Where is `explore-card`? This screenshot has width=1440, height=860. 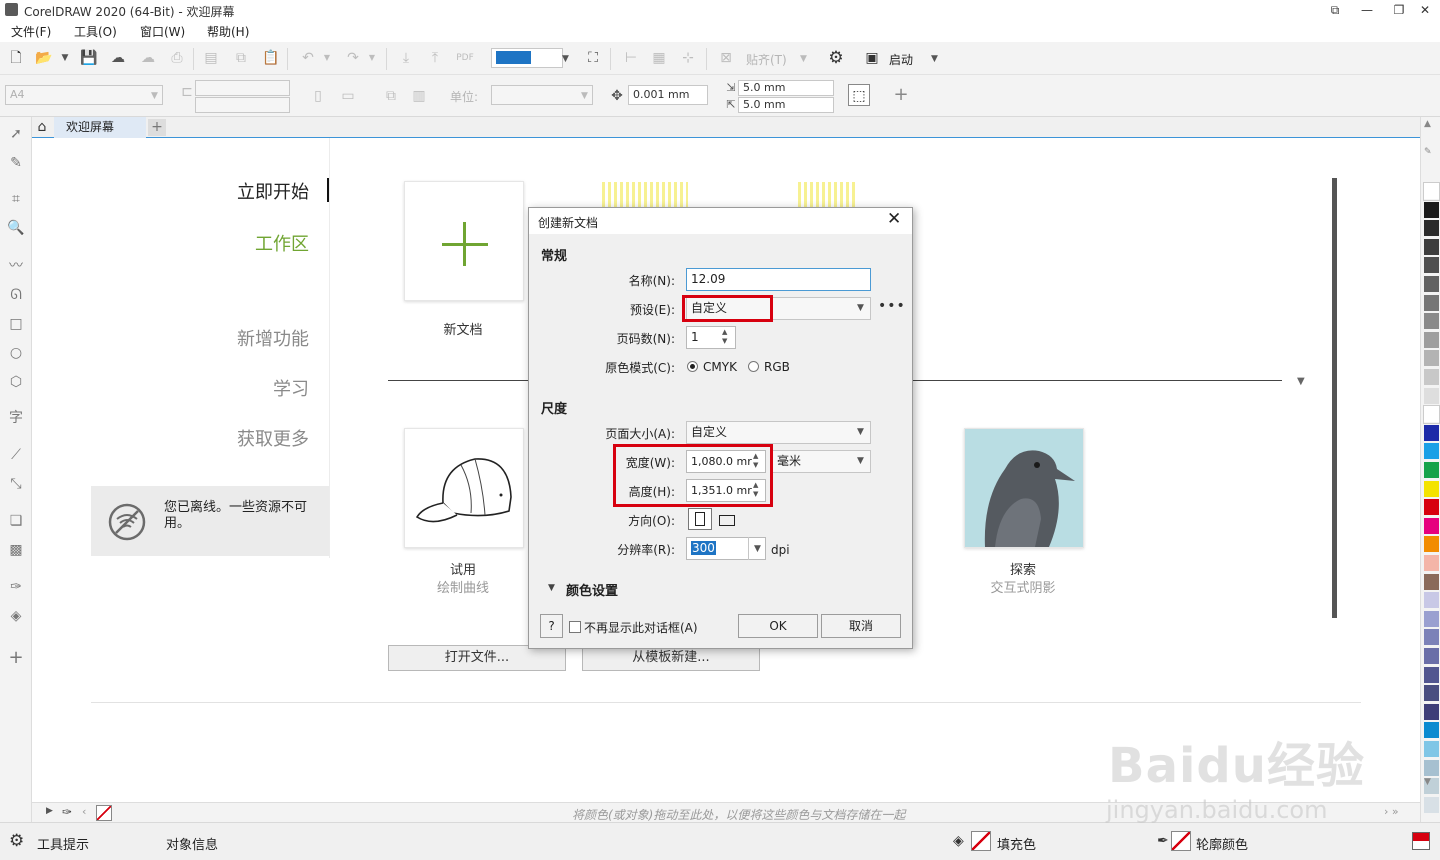
explore-card is located at coordinates (1024, 488).